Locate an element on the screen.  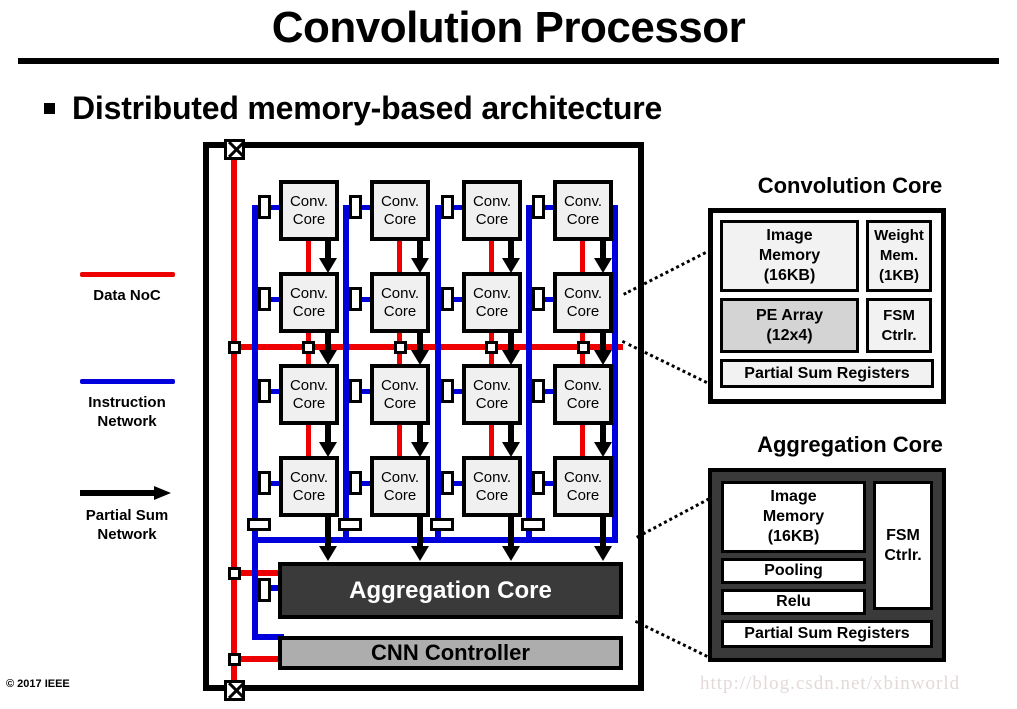
conv-core-r4c4: Conv. Core is located at coordinates (583, 486).